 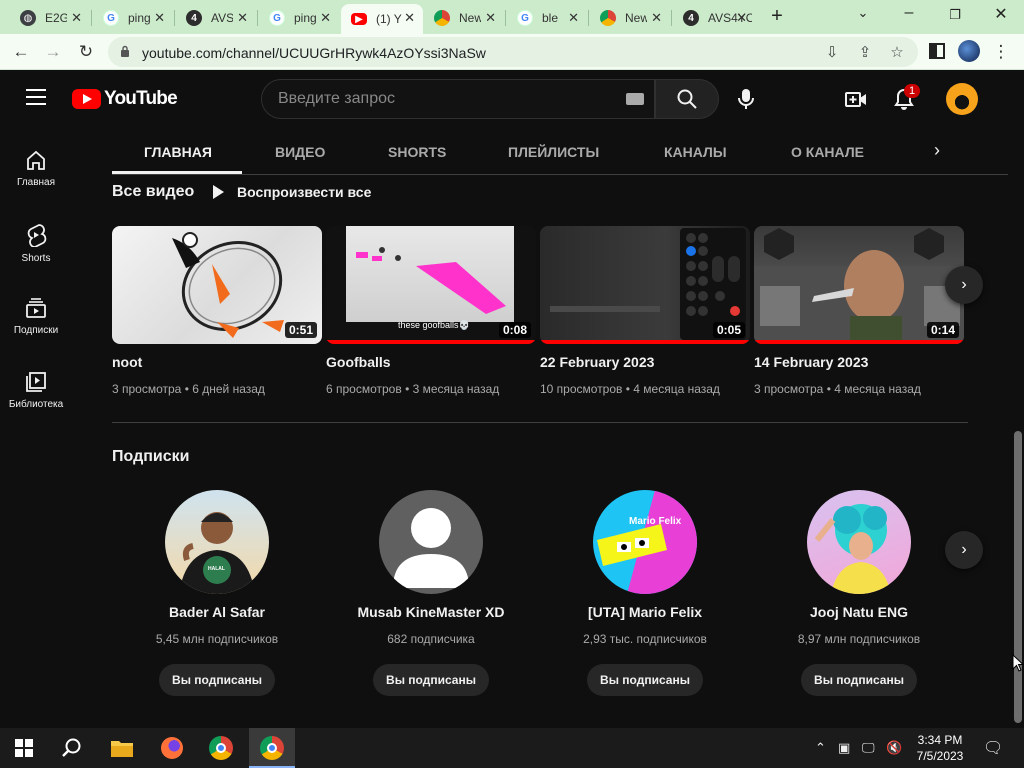 What do you see at coordinates (1001, 14) in the screenshot?
I see `close-window-icon: ✕` at bounding box center [1001, 14].